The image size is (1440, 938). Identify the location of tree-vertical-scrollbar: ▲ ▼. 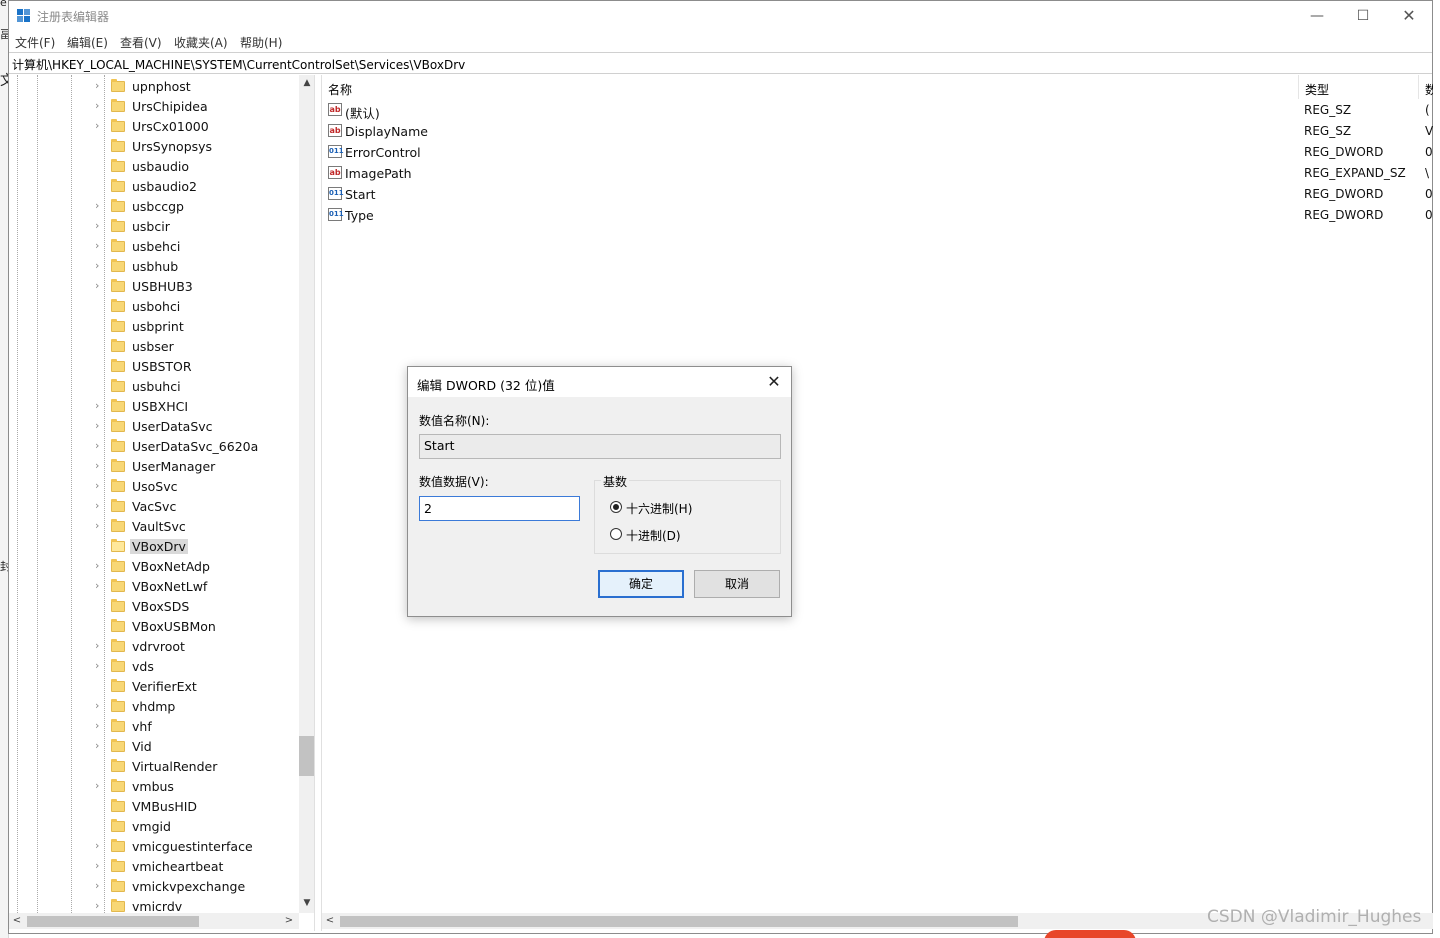
(306, 494).